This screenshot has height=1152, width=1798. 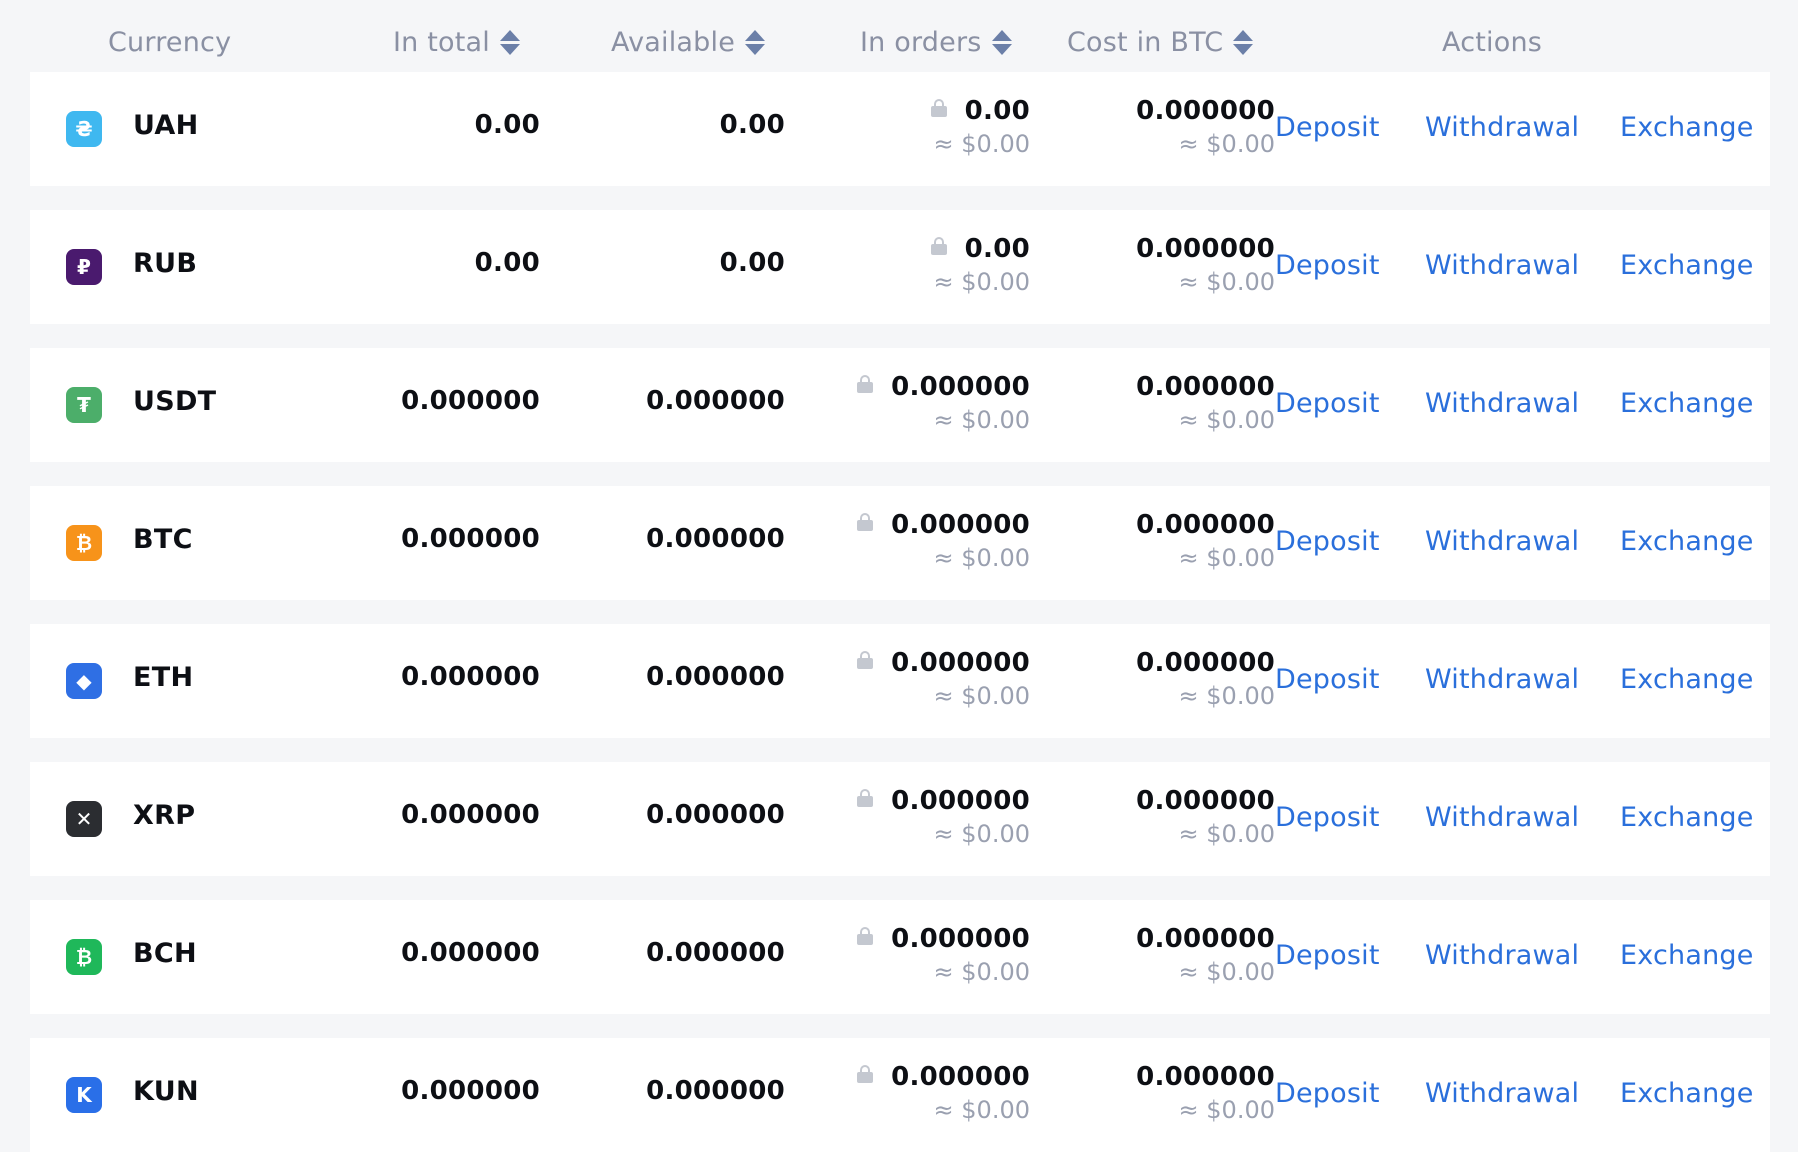 I want to click on header-cost-btc: Cost in BTC, so click(x=1160, y=42).